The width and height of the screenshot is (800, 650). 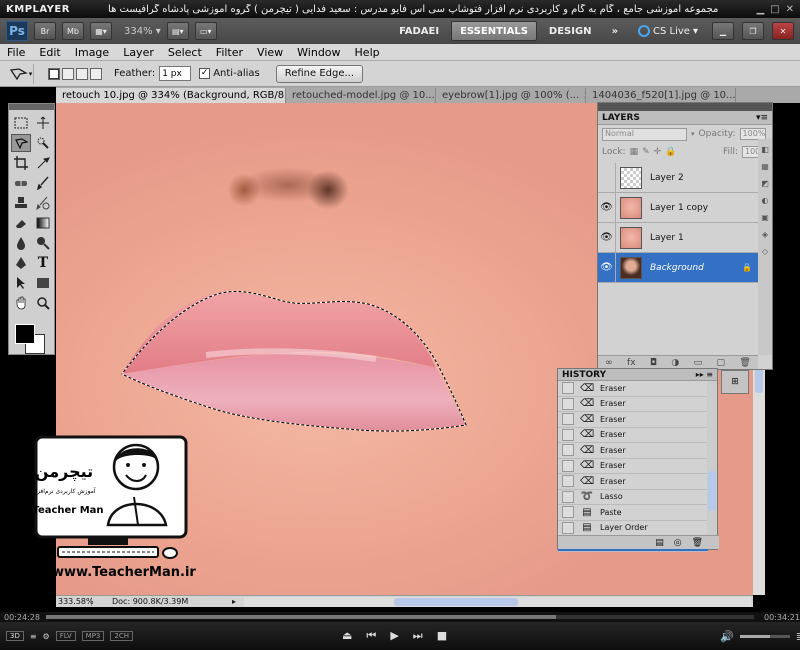 What do you see at coordinates (142, 31) in the screenshot?
I see `zoom-level-readout: 334% ▾` at bounding box center [142, 31].